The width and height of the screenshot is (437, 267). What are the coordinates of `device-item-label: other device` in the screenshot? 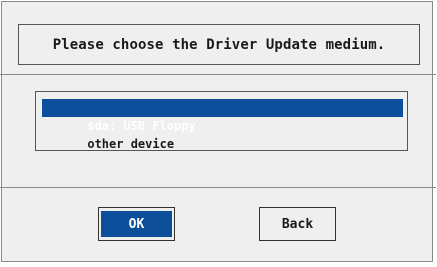 It's located at (131, 144).